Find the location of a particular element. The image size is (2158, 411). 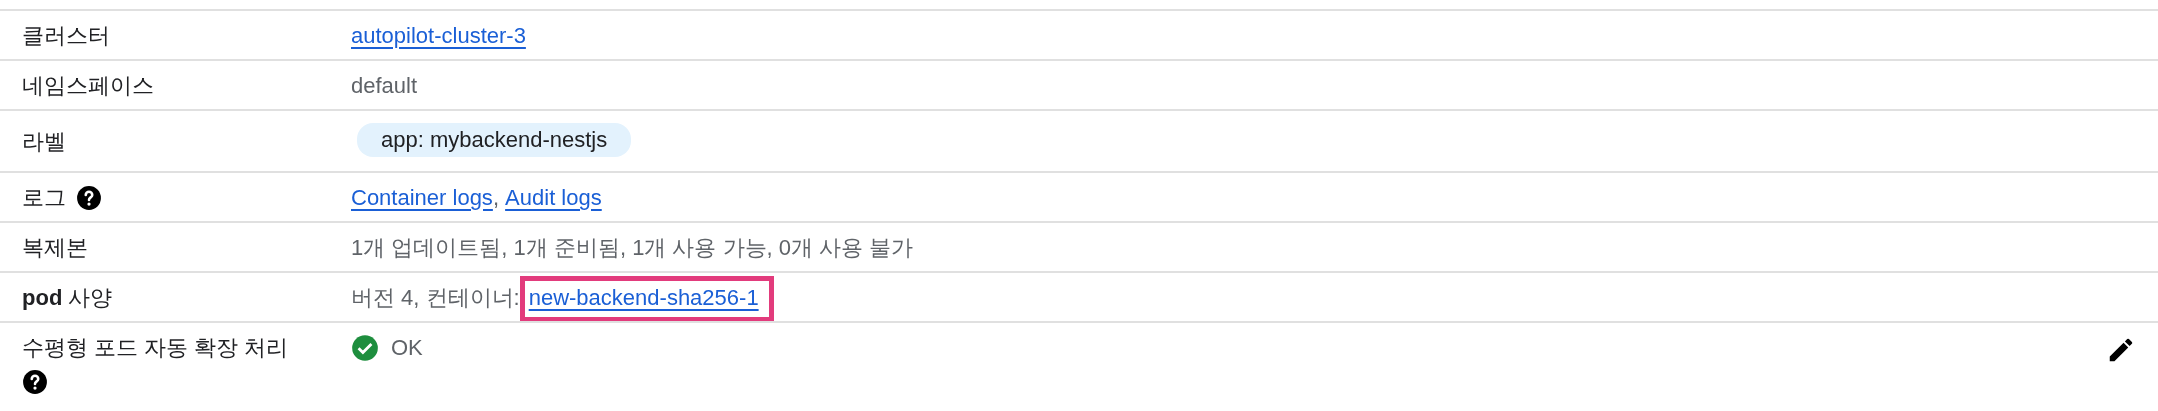

field-value: , is located at coordinates (496, 198).